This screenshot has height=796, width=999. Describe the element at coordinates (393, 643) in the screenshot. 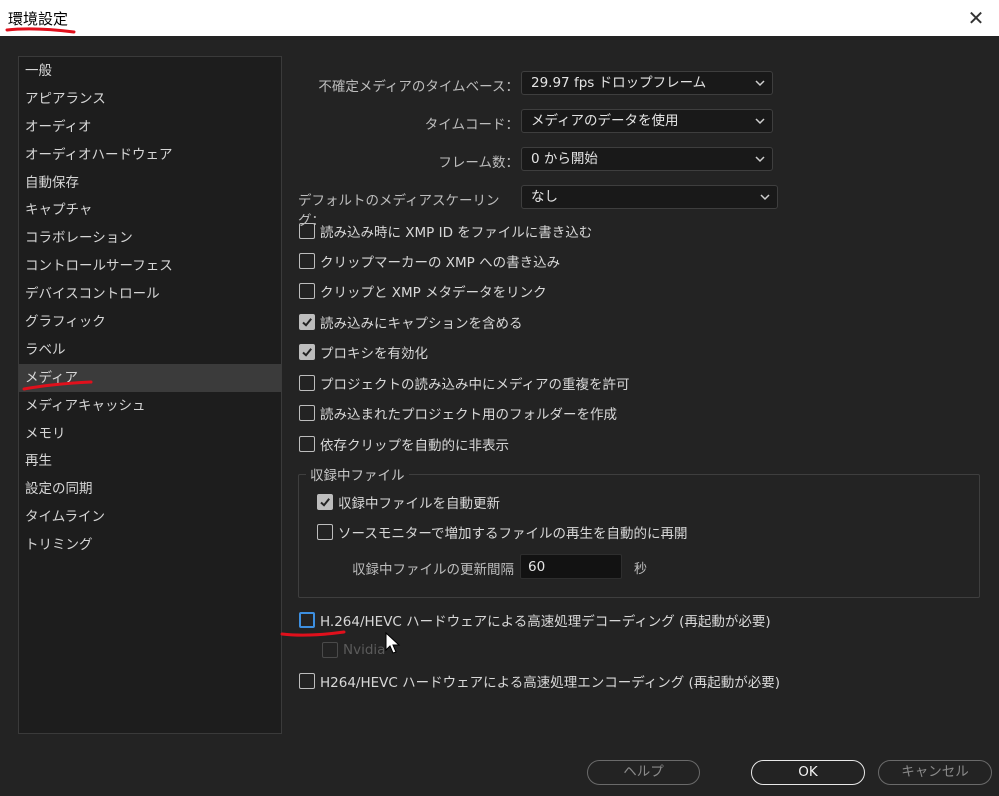

I see `mouse-cursor-icon` at that location.